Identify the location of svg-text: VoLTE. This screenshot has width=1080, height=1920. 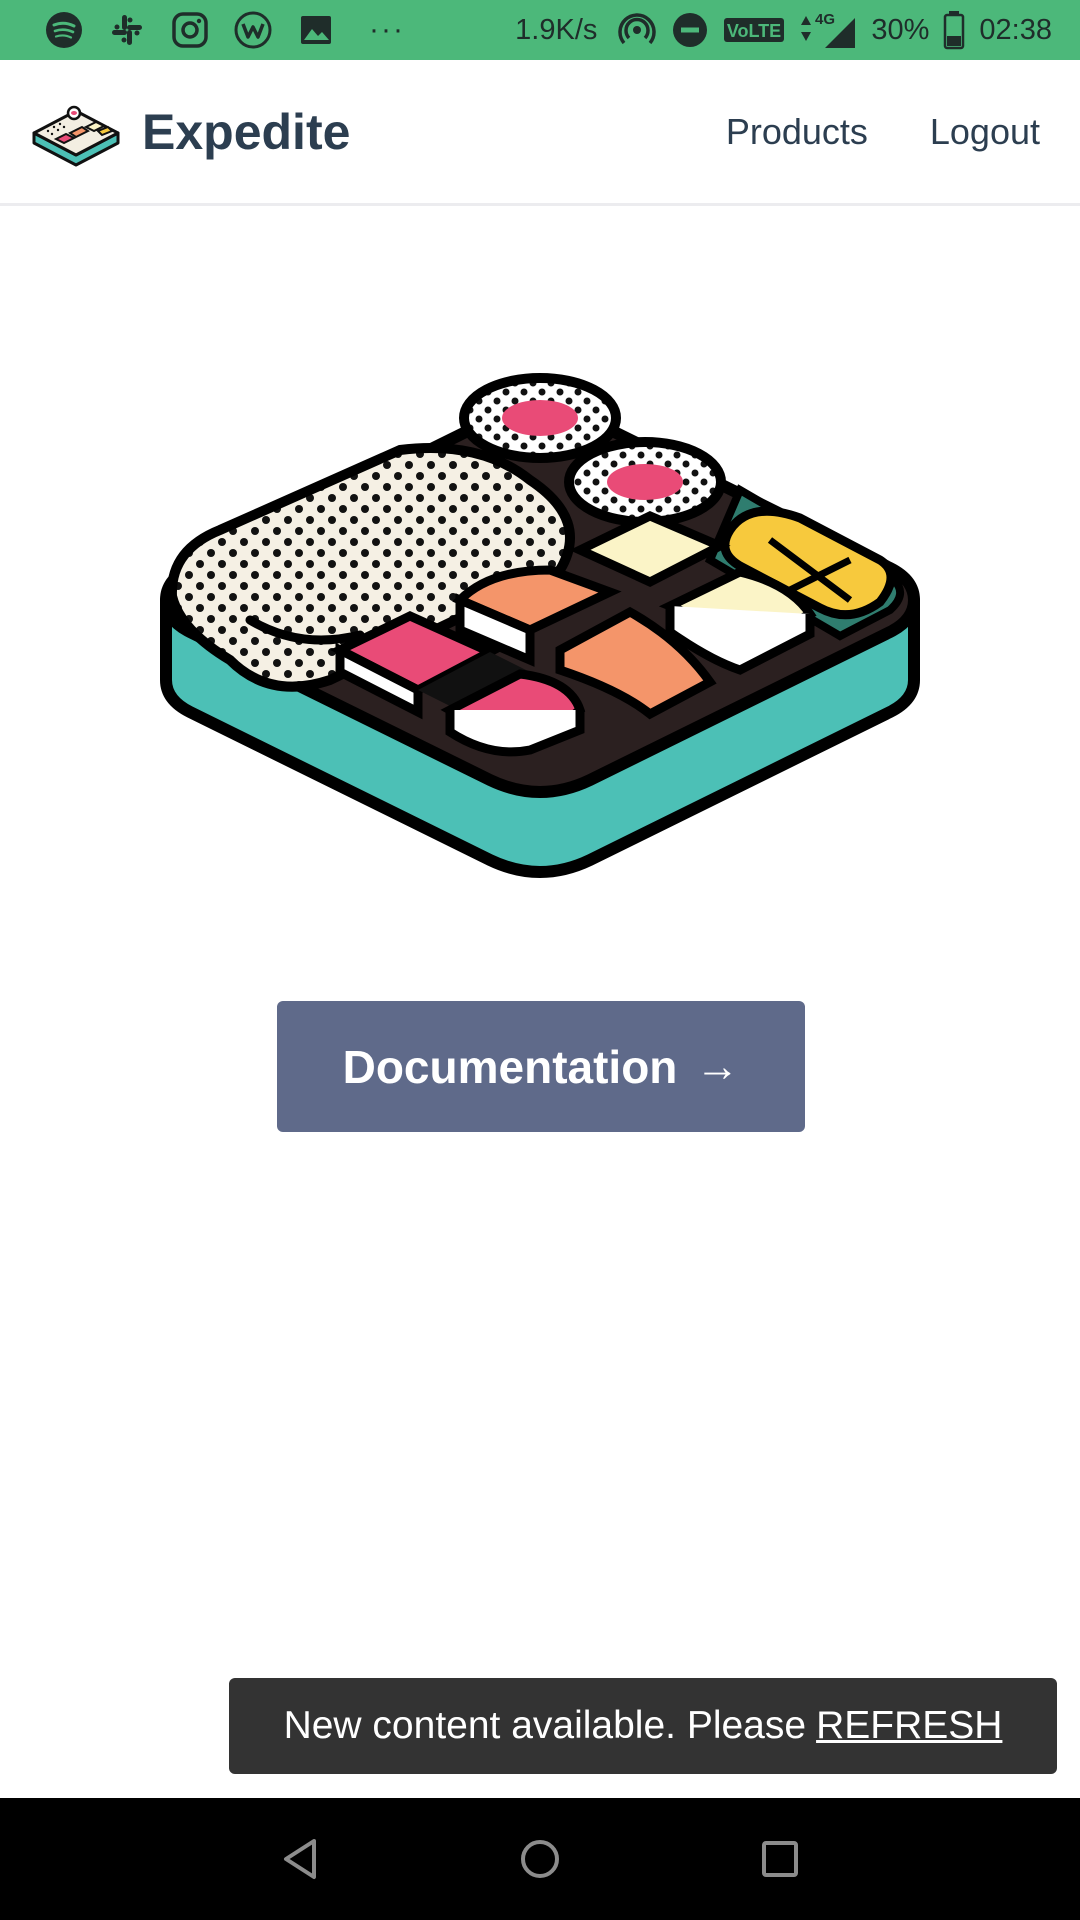
(754, 31).